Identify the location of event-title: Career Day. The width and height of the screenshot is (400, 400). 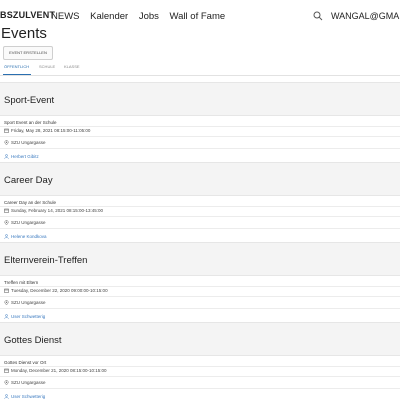
(28, 180).